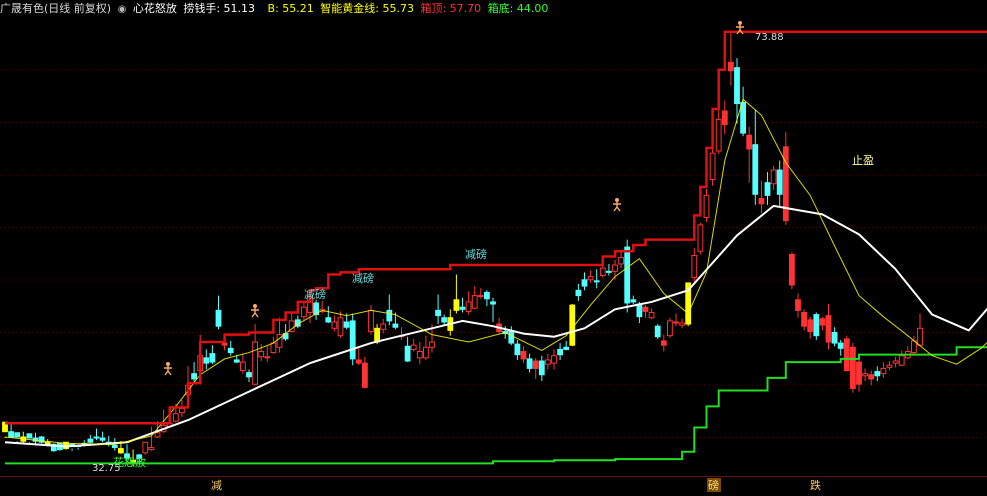 The height and width of the screenshot is (496, 987). I want to click on bottom-signal-text: 花怒放, so click(129, 462).